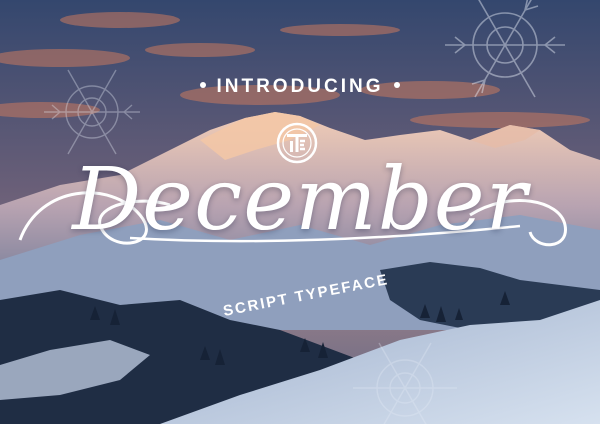 Image resolution: width=600 pixels, height=424 pixels. I want to click on intro-text: INTRODUCING, so click(300, 86).